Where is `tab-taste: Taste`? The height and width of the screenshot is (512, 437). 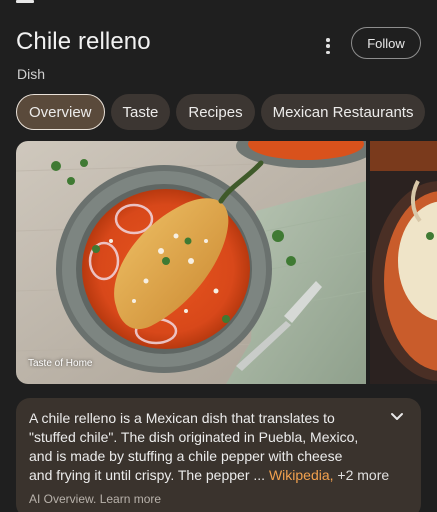 tab-taste: Taste is located at coordinates (140, 112).